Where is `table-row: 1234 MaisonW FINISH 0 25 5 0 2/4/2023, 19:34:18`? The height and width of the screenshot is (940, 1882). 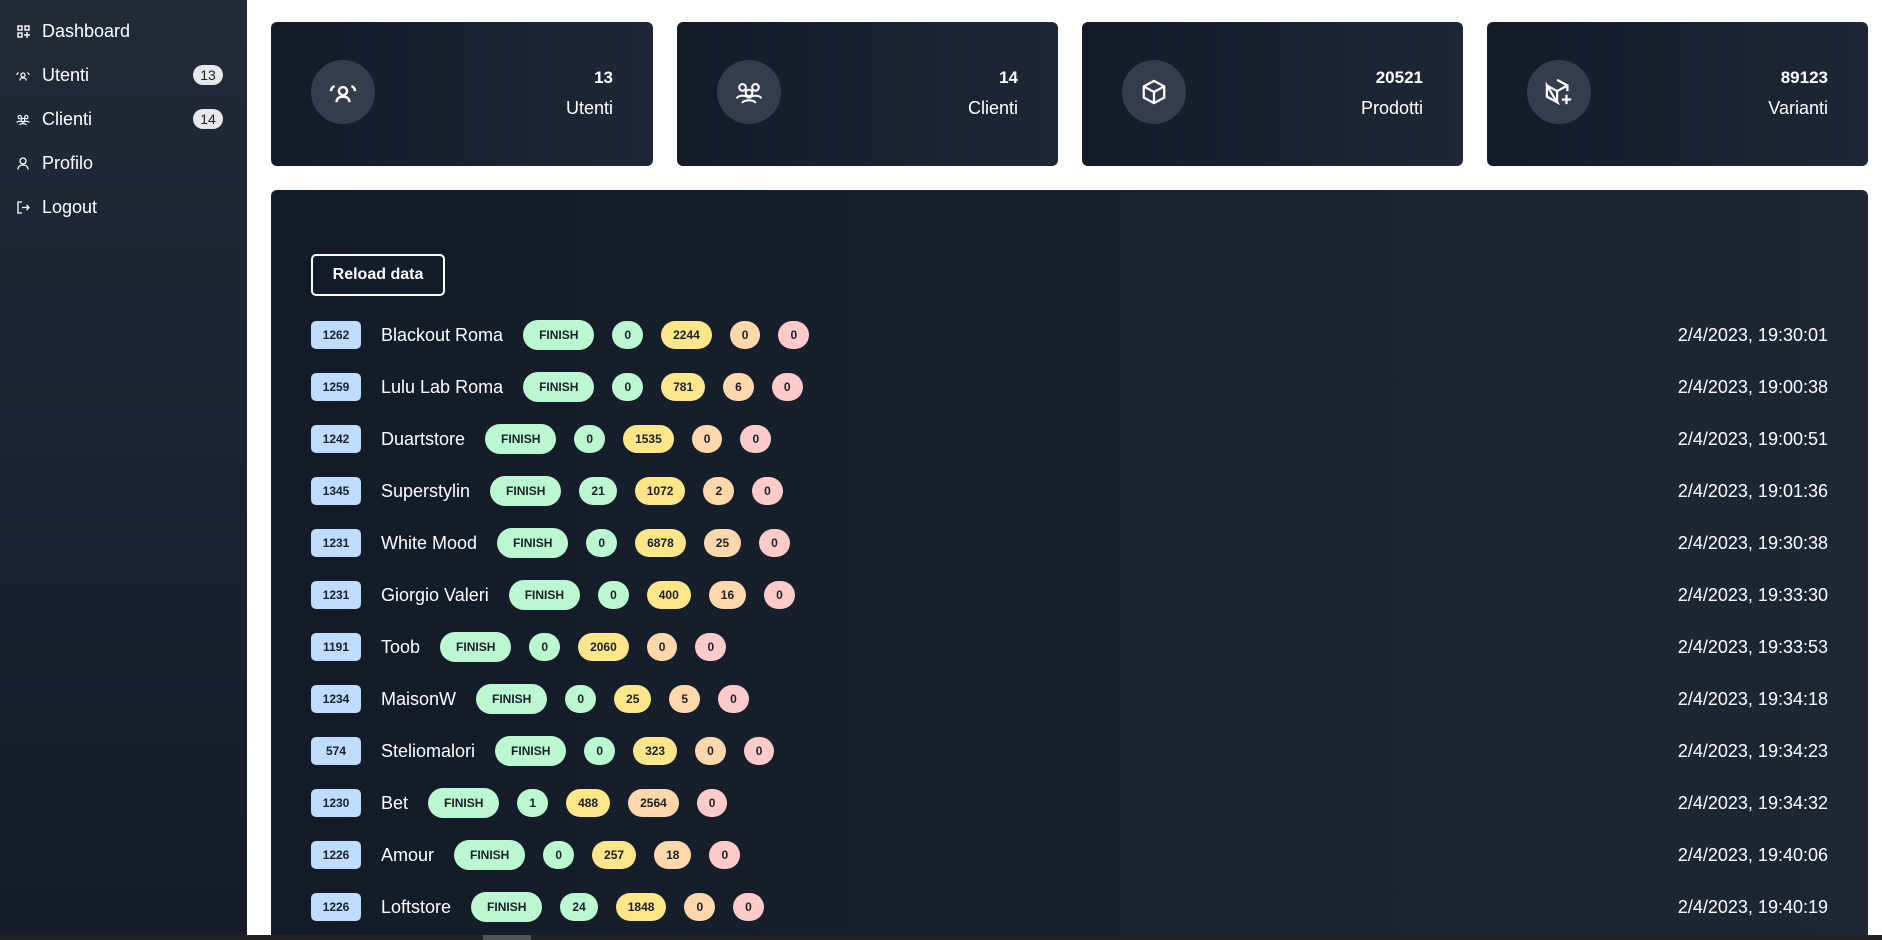
table-row: 1234 MaisonW FINISH 0 25 5 0 2/4/2023, 19:34:18 is located at coordinates (1069, 699).